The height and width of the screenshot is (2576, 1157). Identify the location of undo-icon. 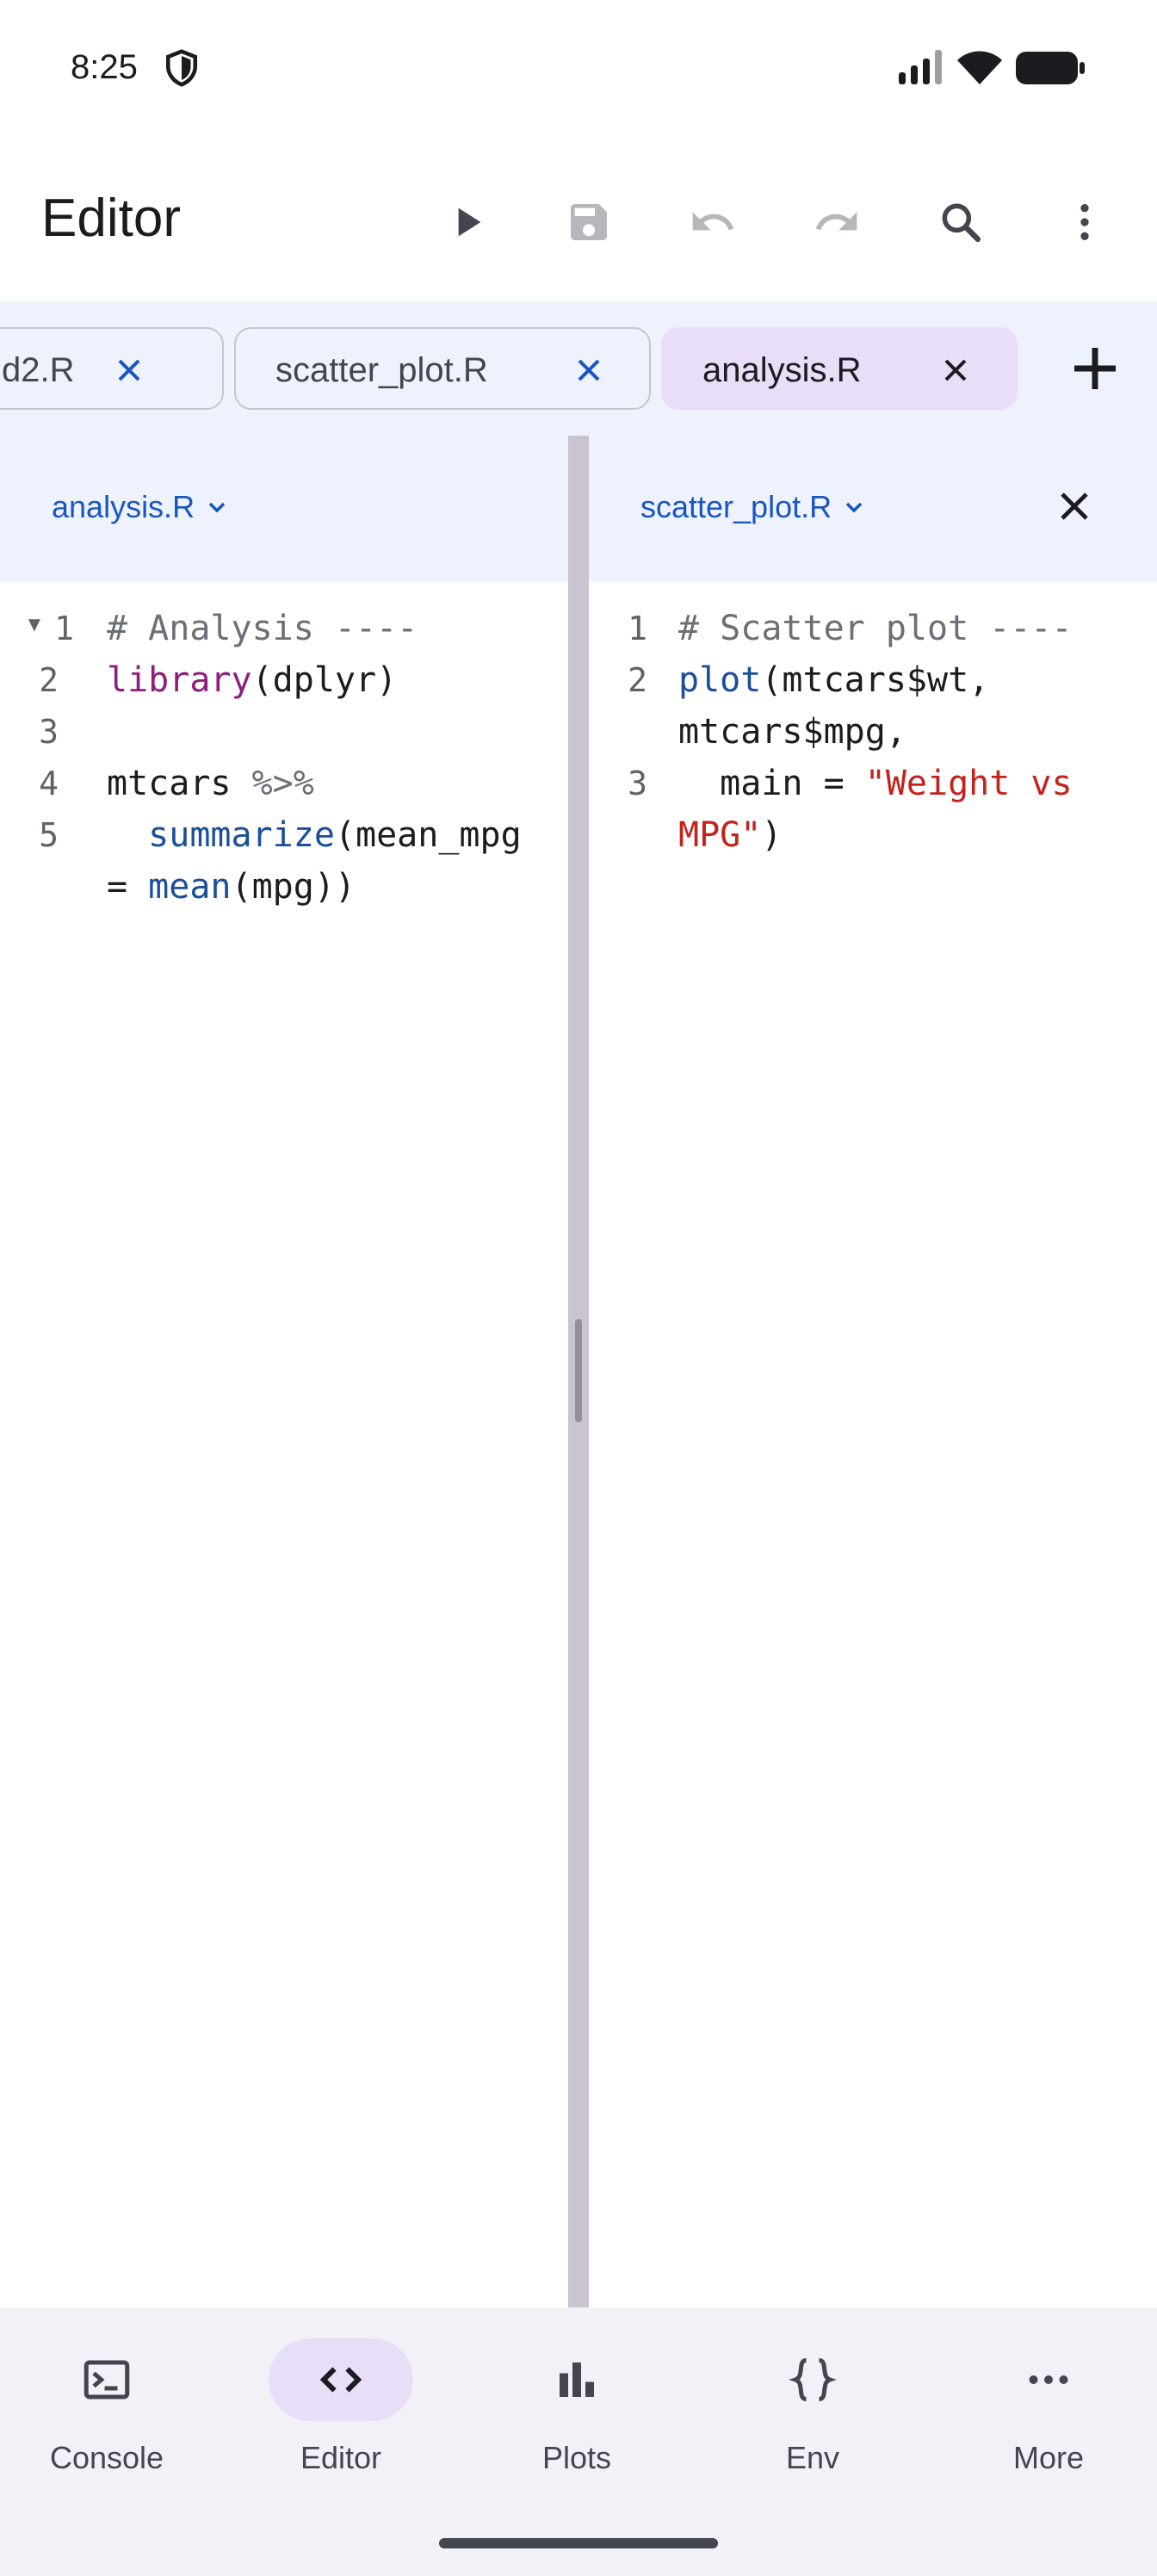
(713, 222).